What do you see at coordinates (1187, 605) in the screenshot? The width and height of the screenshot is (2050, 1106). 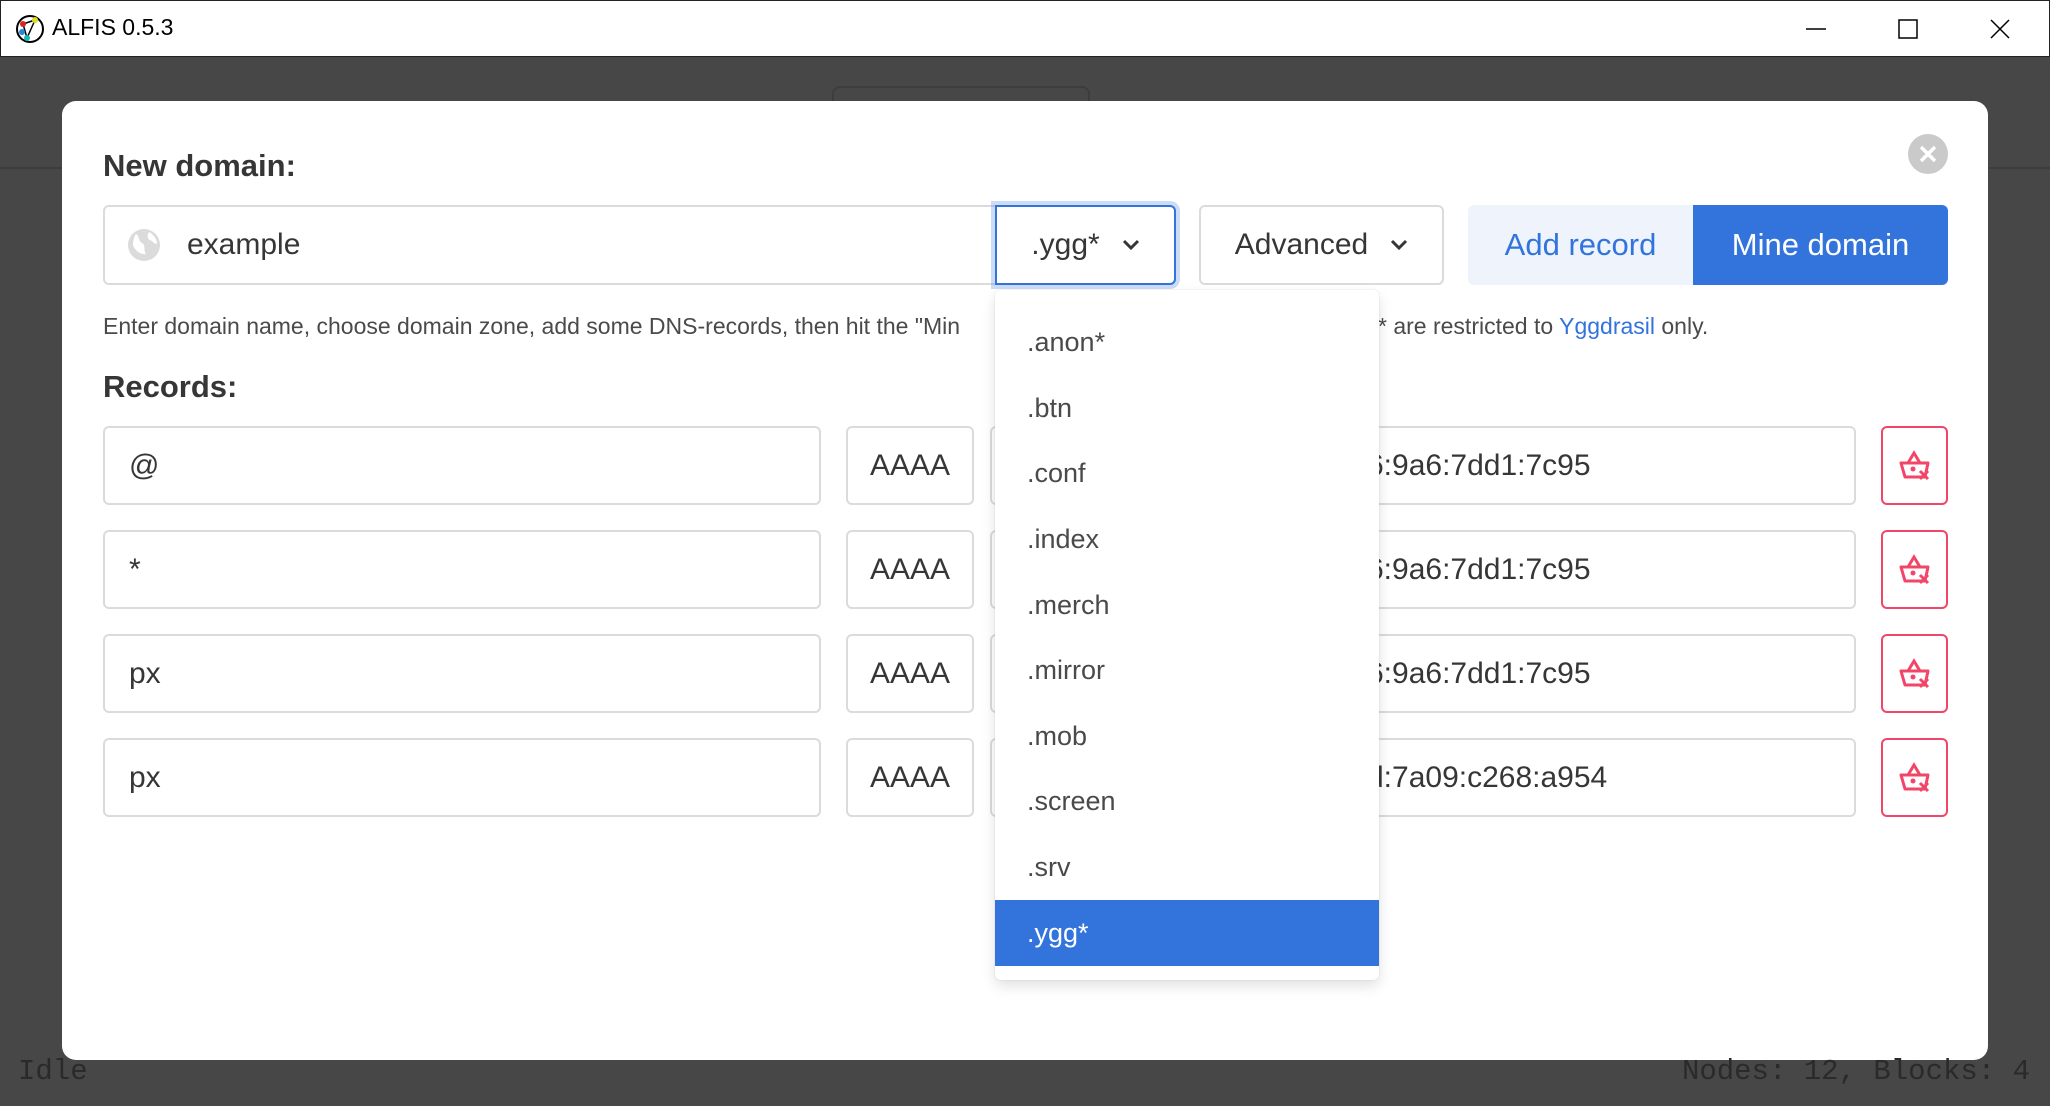 I see `zone-option: .merch` at bounding box center [1187, 605].